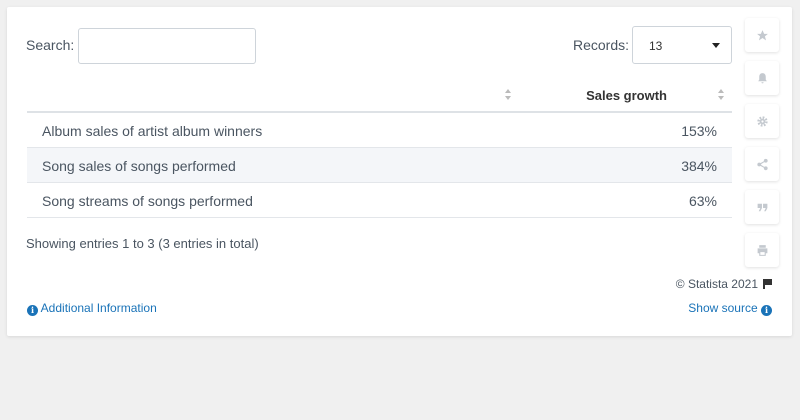 Image resolution: width=800 pixels, height=420 pixels. What do you see at coordinates (601, 45) in the screenshot?
I see `records-label: Records:` at bounding box center [601, 45].